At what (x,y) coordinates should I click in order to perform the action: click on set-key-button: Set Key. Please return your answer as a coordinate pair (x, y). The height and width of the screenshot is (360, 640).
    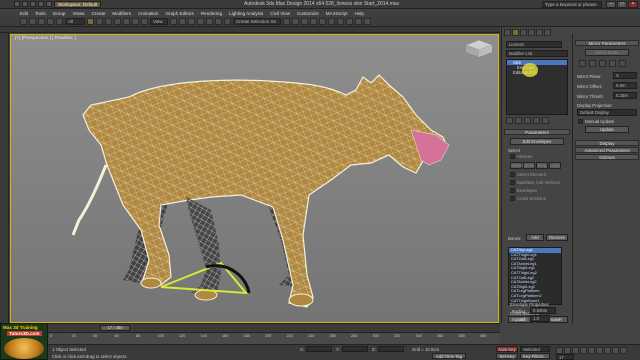
    Looking at the image, I should click on (507, 356).